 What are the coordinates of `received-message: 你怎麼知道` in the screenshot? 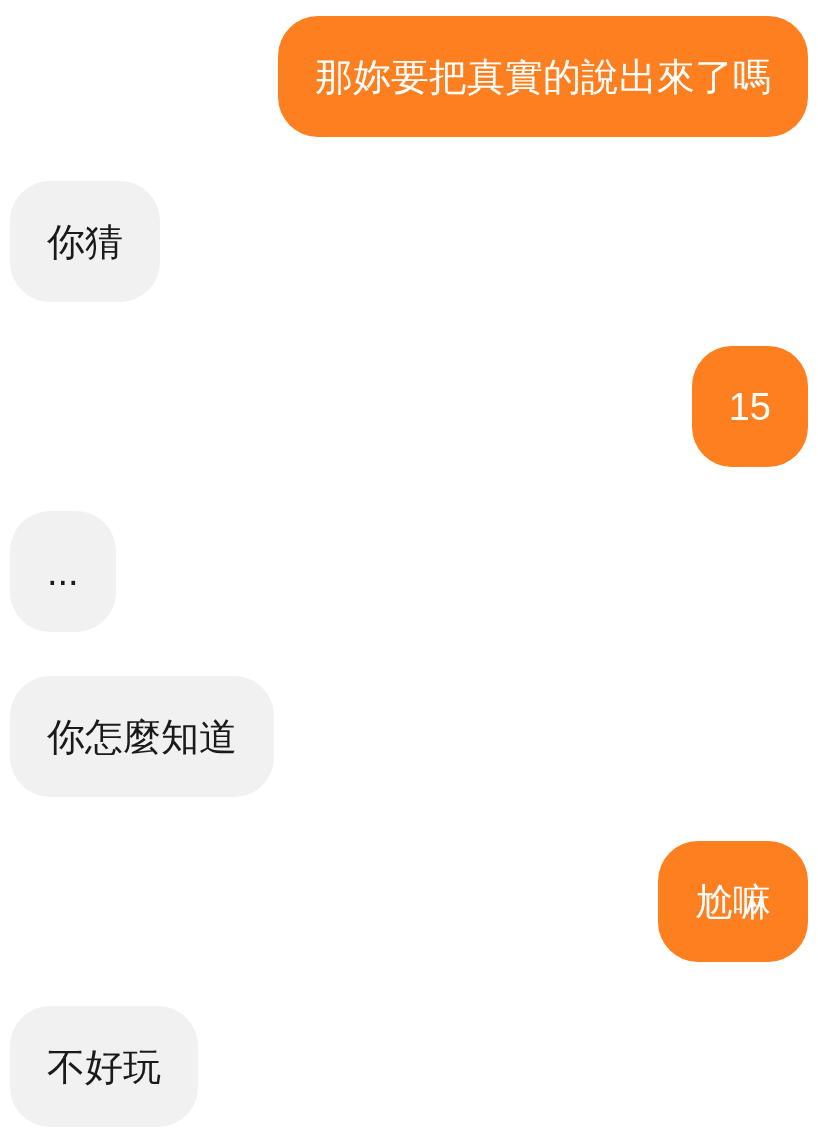 It's located at (142, 736).